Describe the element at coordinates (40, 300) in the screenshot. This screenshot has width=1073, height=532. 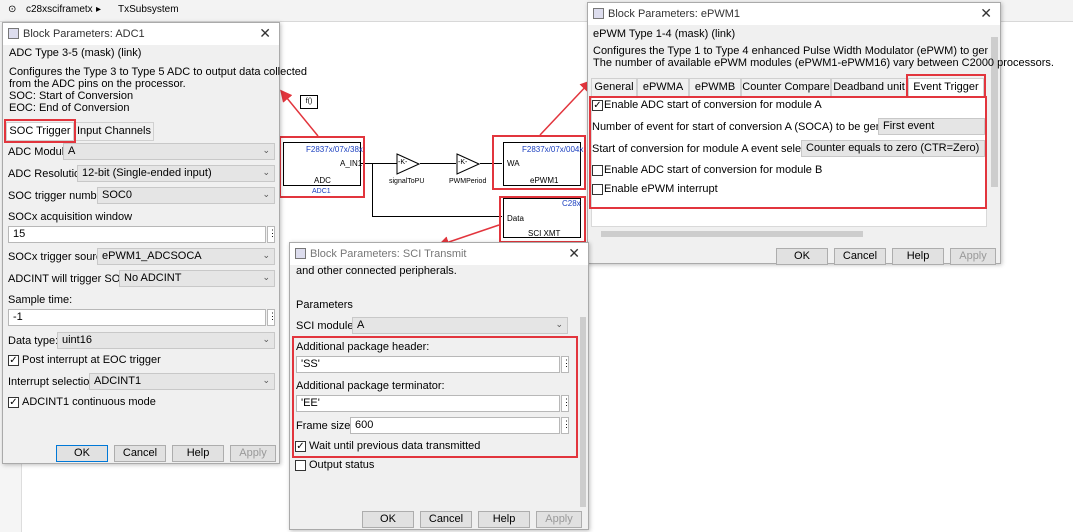
I see `sample-time-label: Sample time:` at that location.